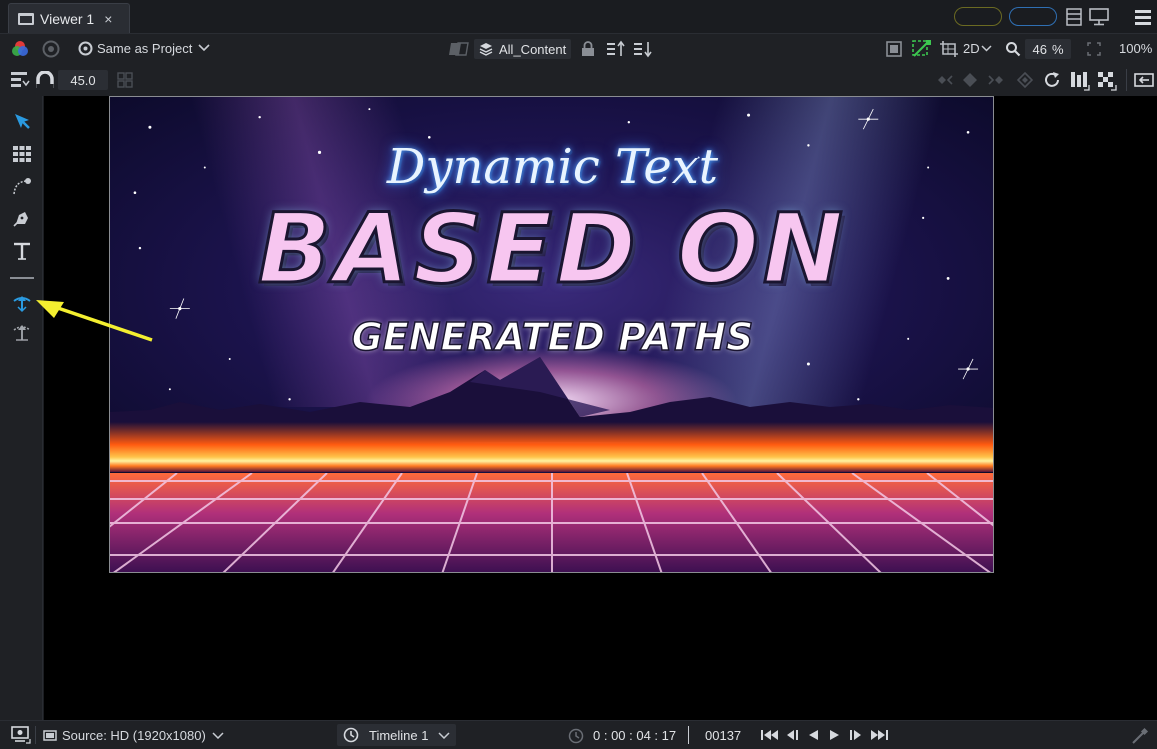 This screenshot has width=1157, height=749. What do you see at coordinates (22, 154) in the screenshot?
I see `grid-icon` at bounding box center [22, 154].